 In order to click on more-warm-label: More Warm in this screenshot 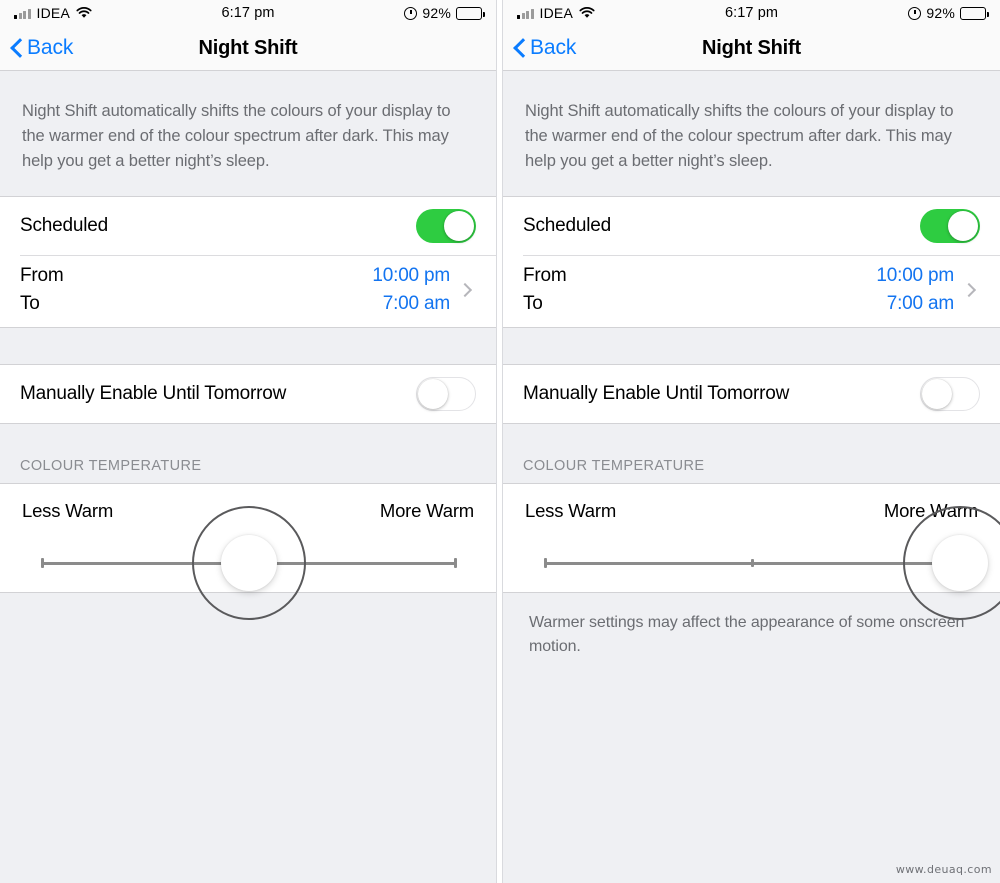, I will do `click(426, 510)`.